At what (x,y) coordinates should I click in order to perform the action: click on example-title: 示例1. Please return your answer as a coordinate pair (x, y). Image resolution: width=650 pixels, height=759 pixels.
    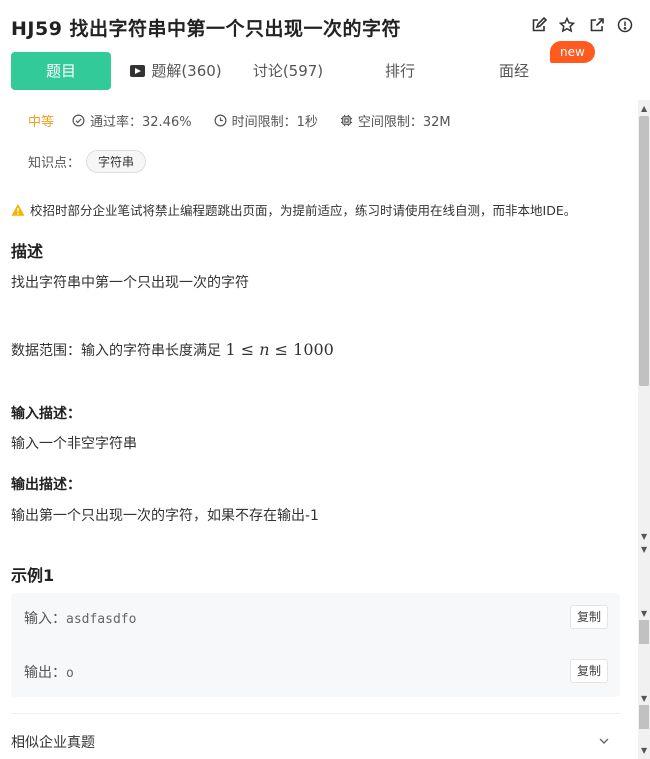
    Looking at the image, I should click on (33, 575).